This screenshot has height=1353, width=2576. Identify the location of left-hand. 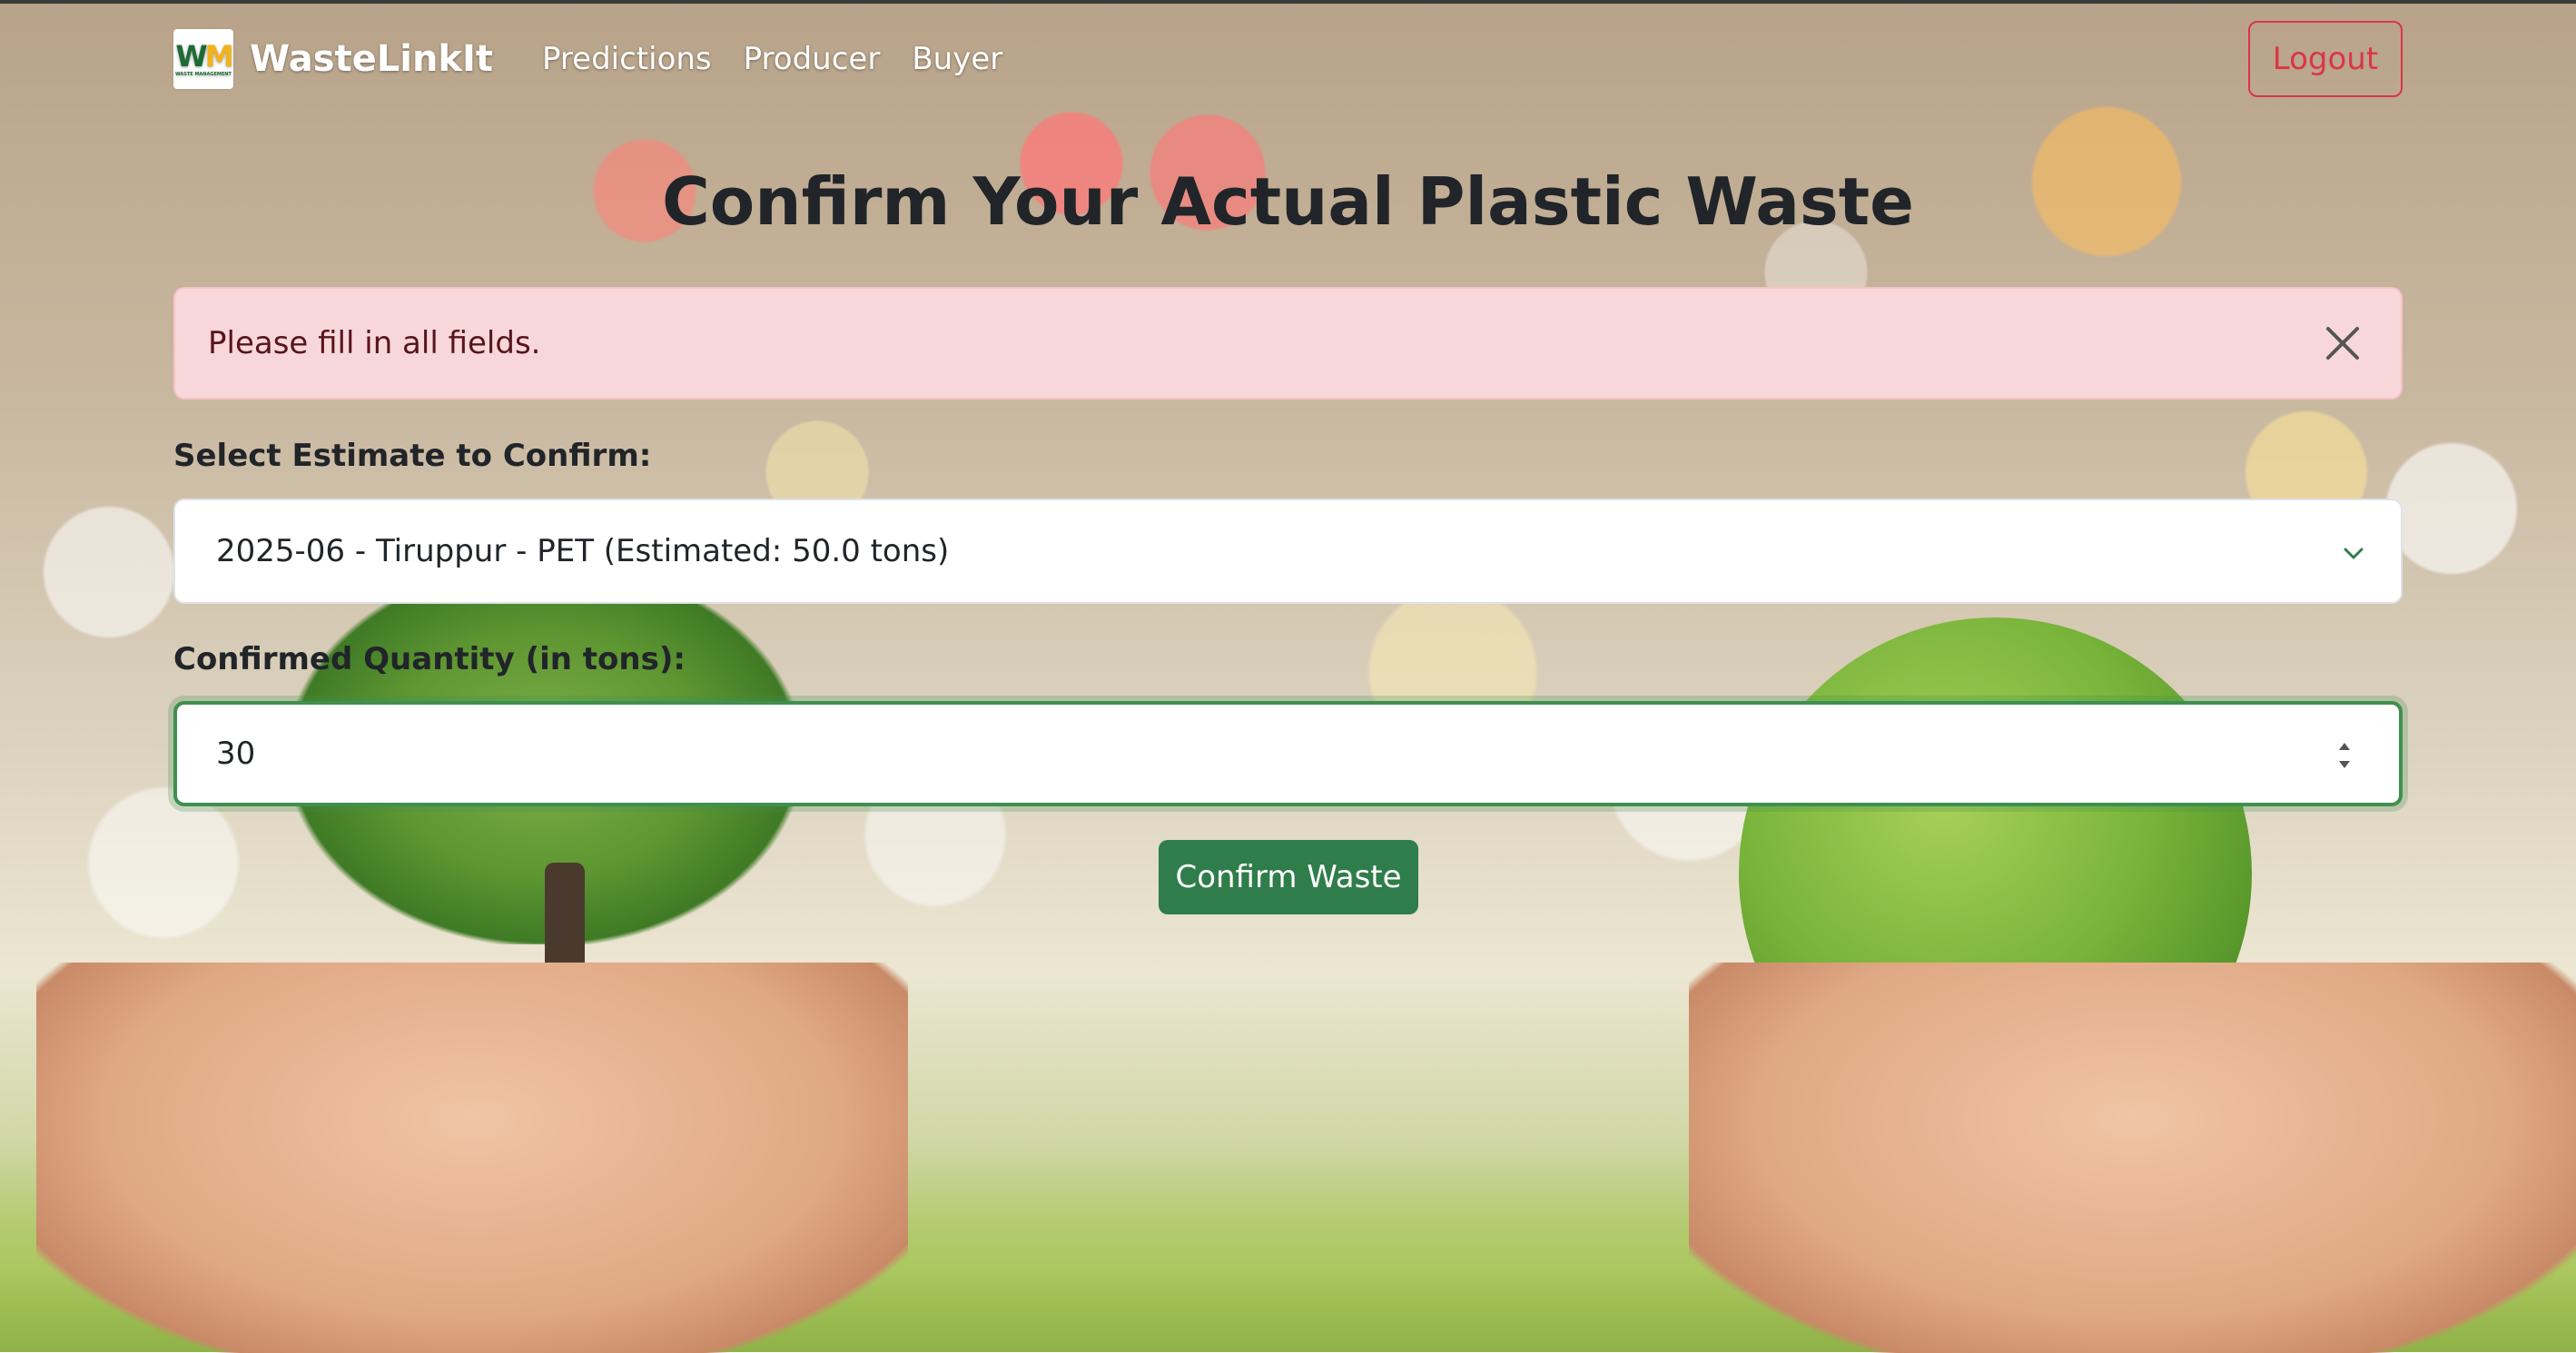
(472, 1158).